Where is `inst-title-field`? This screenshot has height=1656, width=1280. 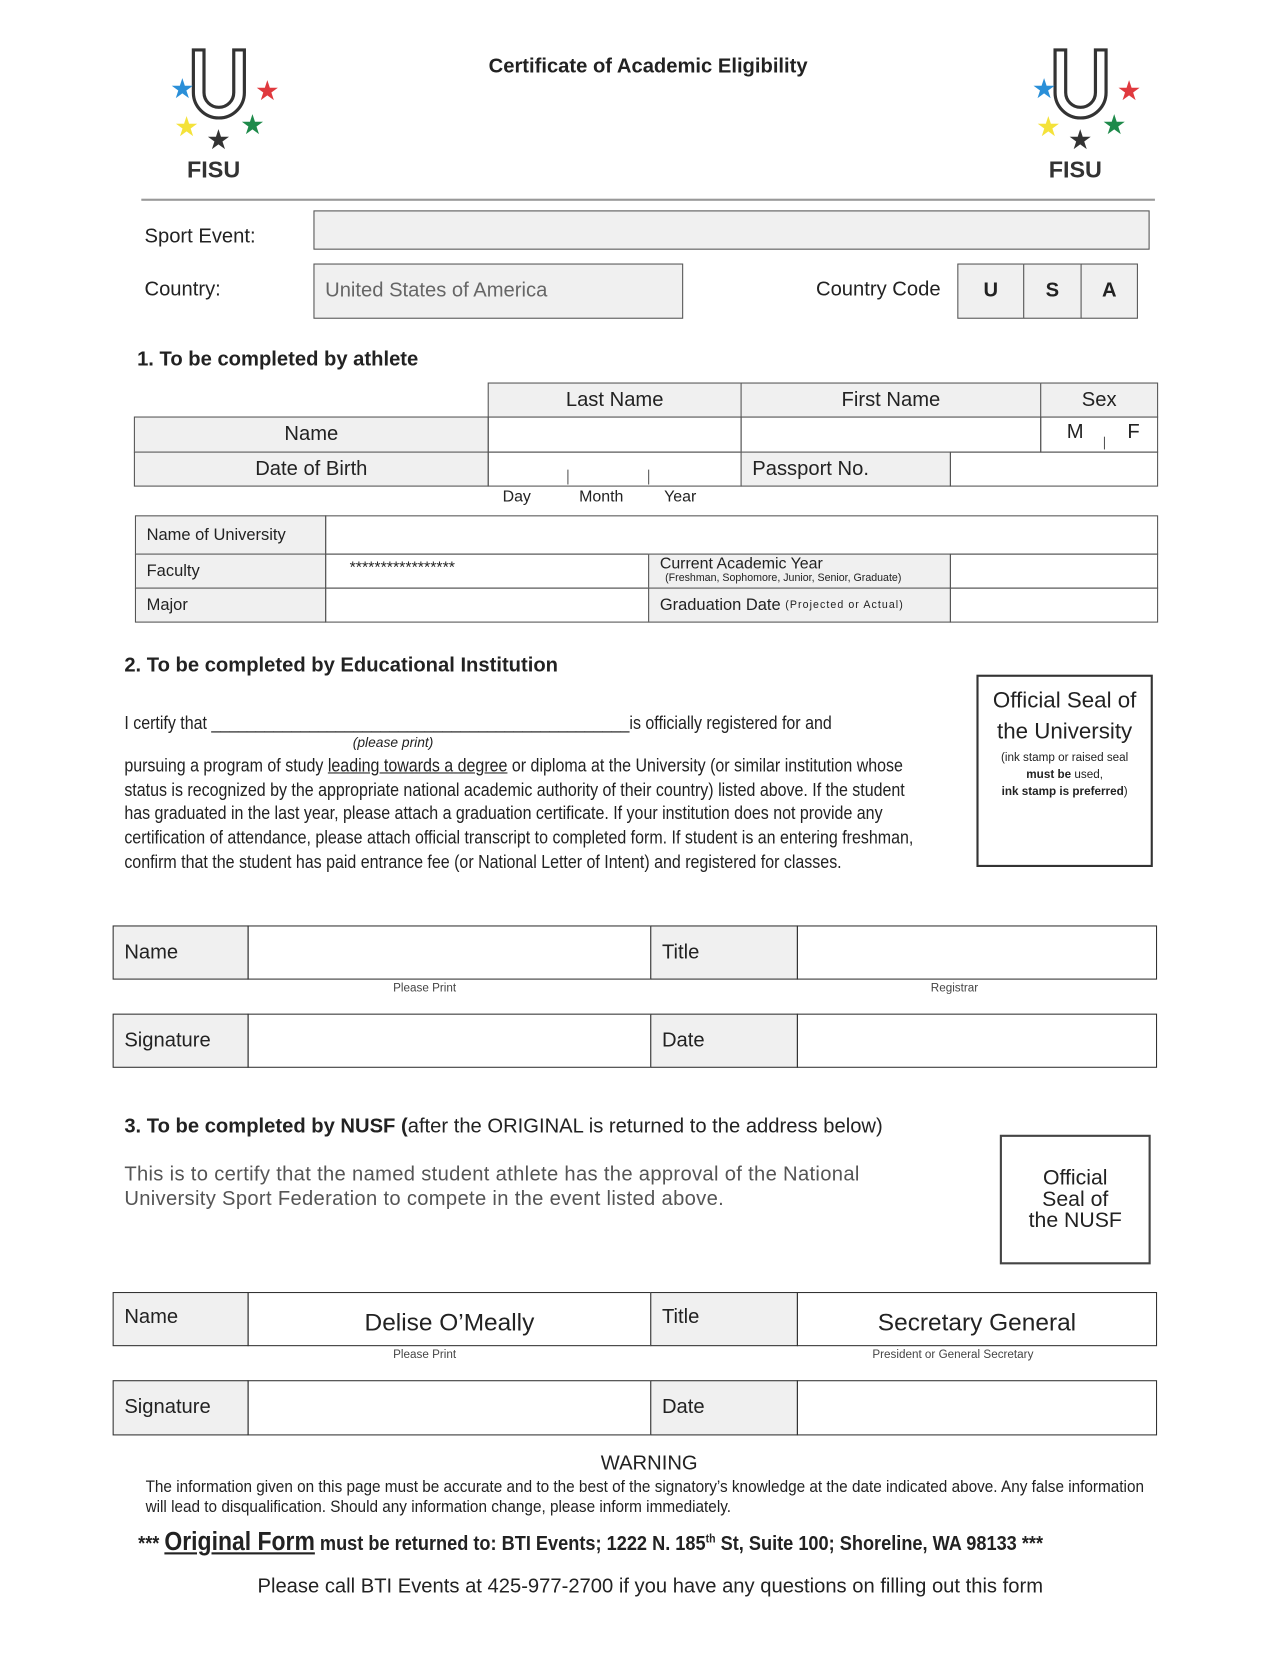
inst-title-field is located at coordinates (977, 952).